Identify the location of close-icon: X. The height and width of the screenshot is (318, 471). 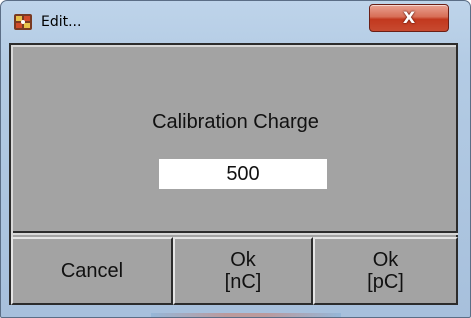
(409, 17).